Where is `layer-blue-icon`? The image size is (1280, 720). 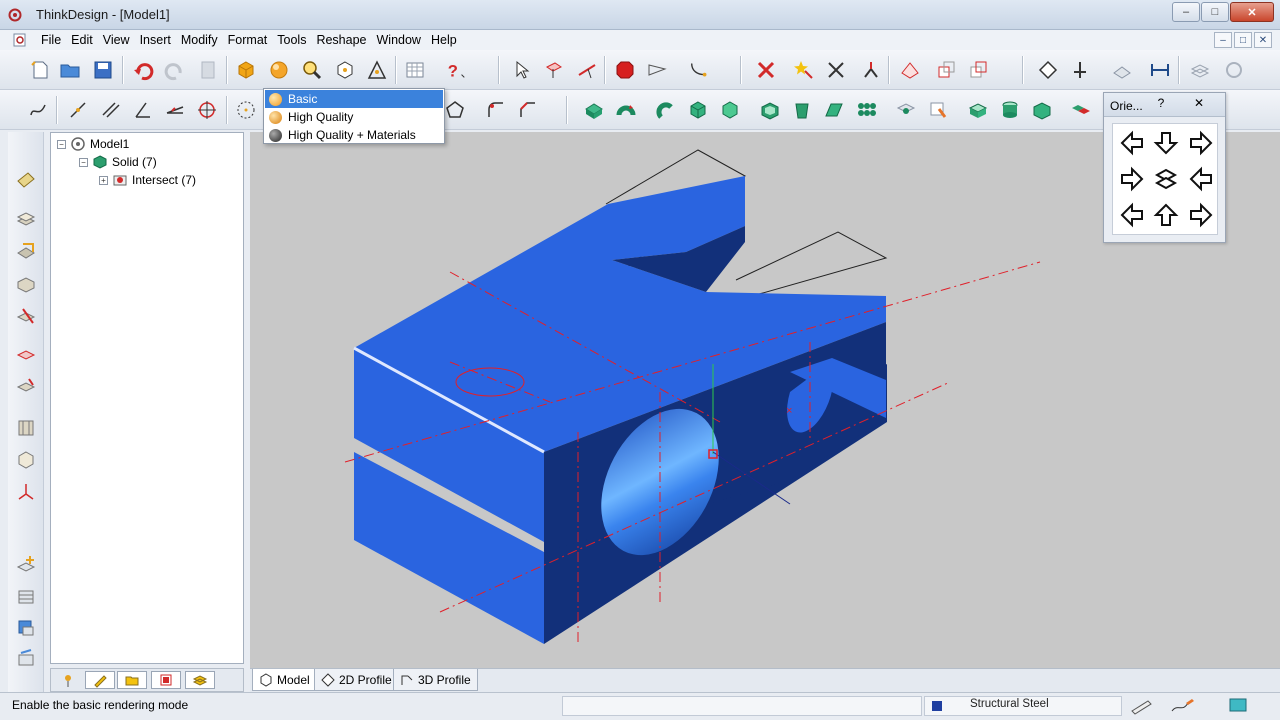 layer-blue-icon is located at coordinates (26, 628).